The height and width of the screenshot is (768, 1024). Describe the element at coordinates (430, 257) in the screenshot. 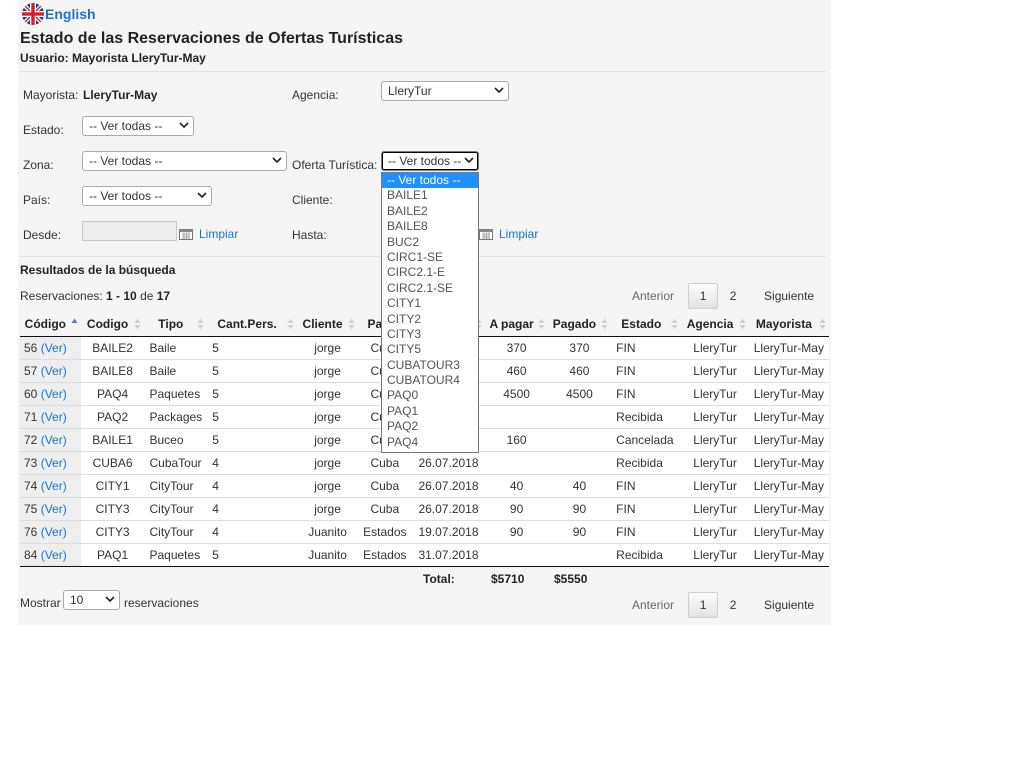

I see `dropdown-option: CIRC1-SE` at that location.